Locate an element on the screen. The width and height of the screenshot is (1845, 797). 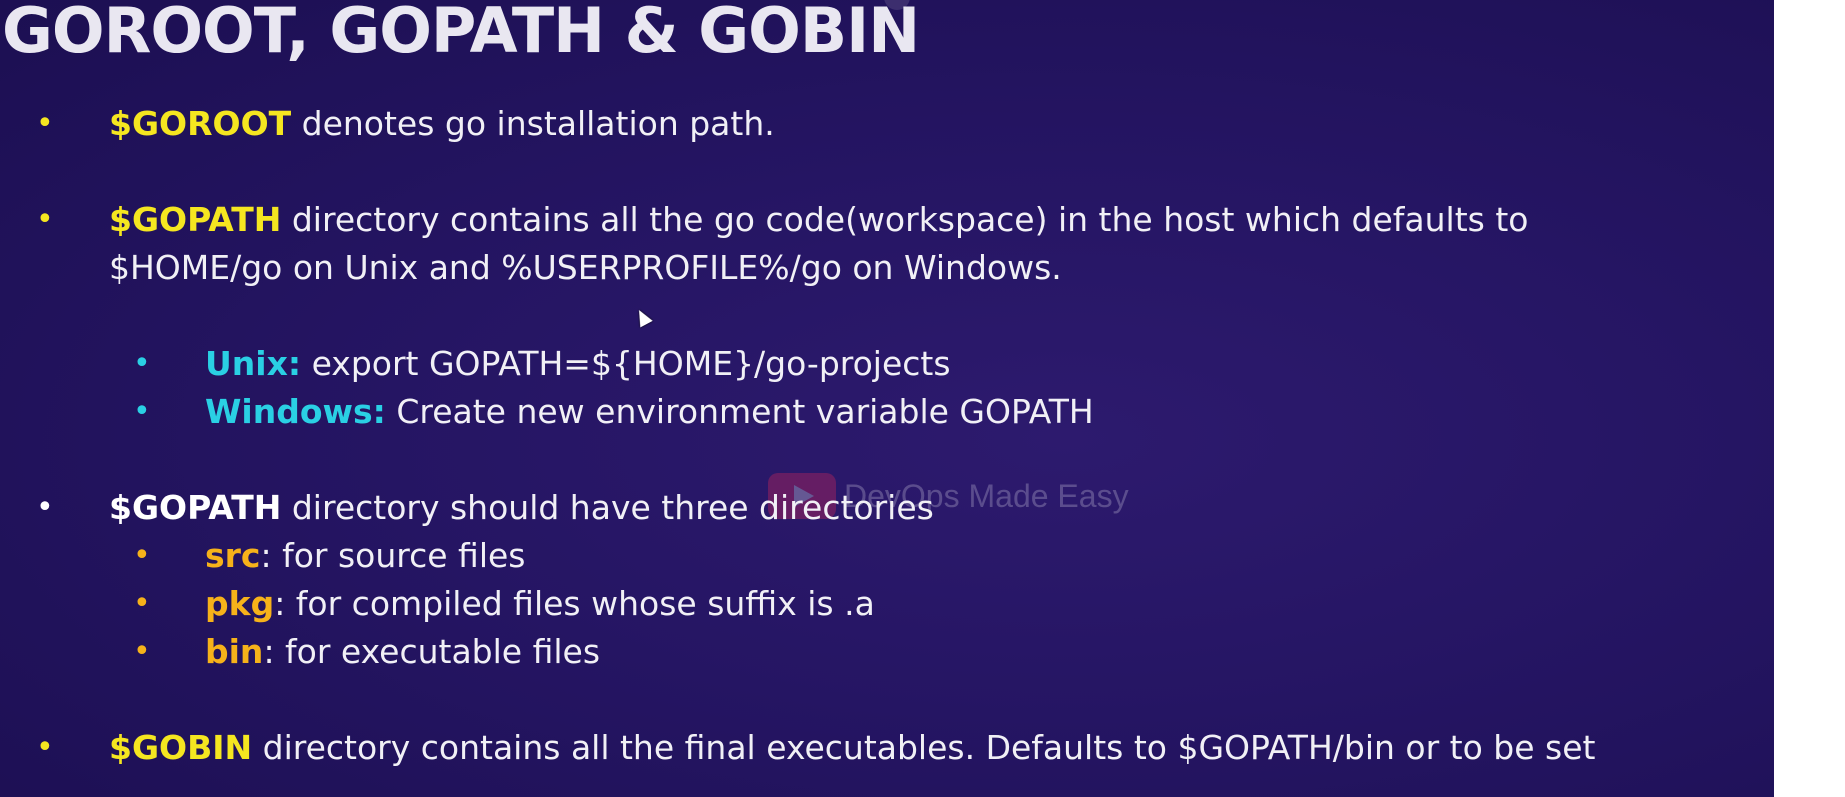
keyword-goroot: $GOROOT is located at coordinates (200, 123).